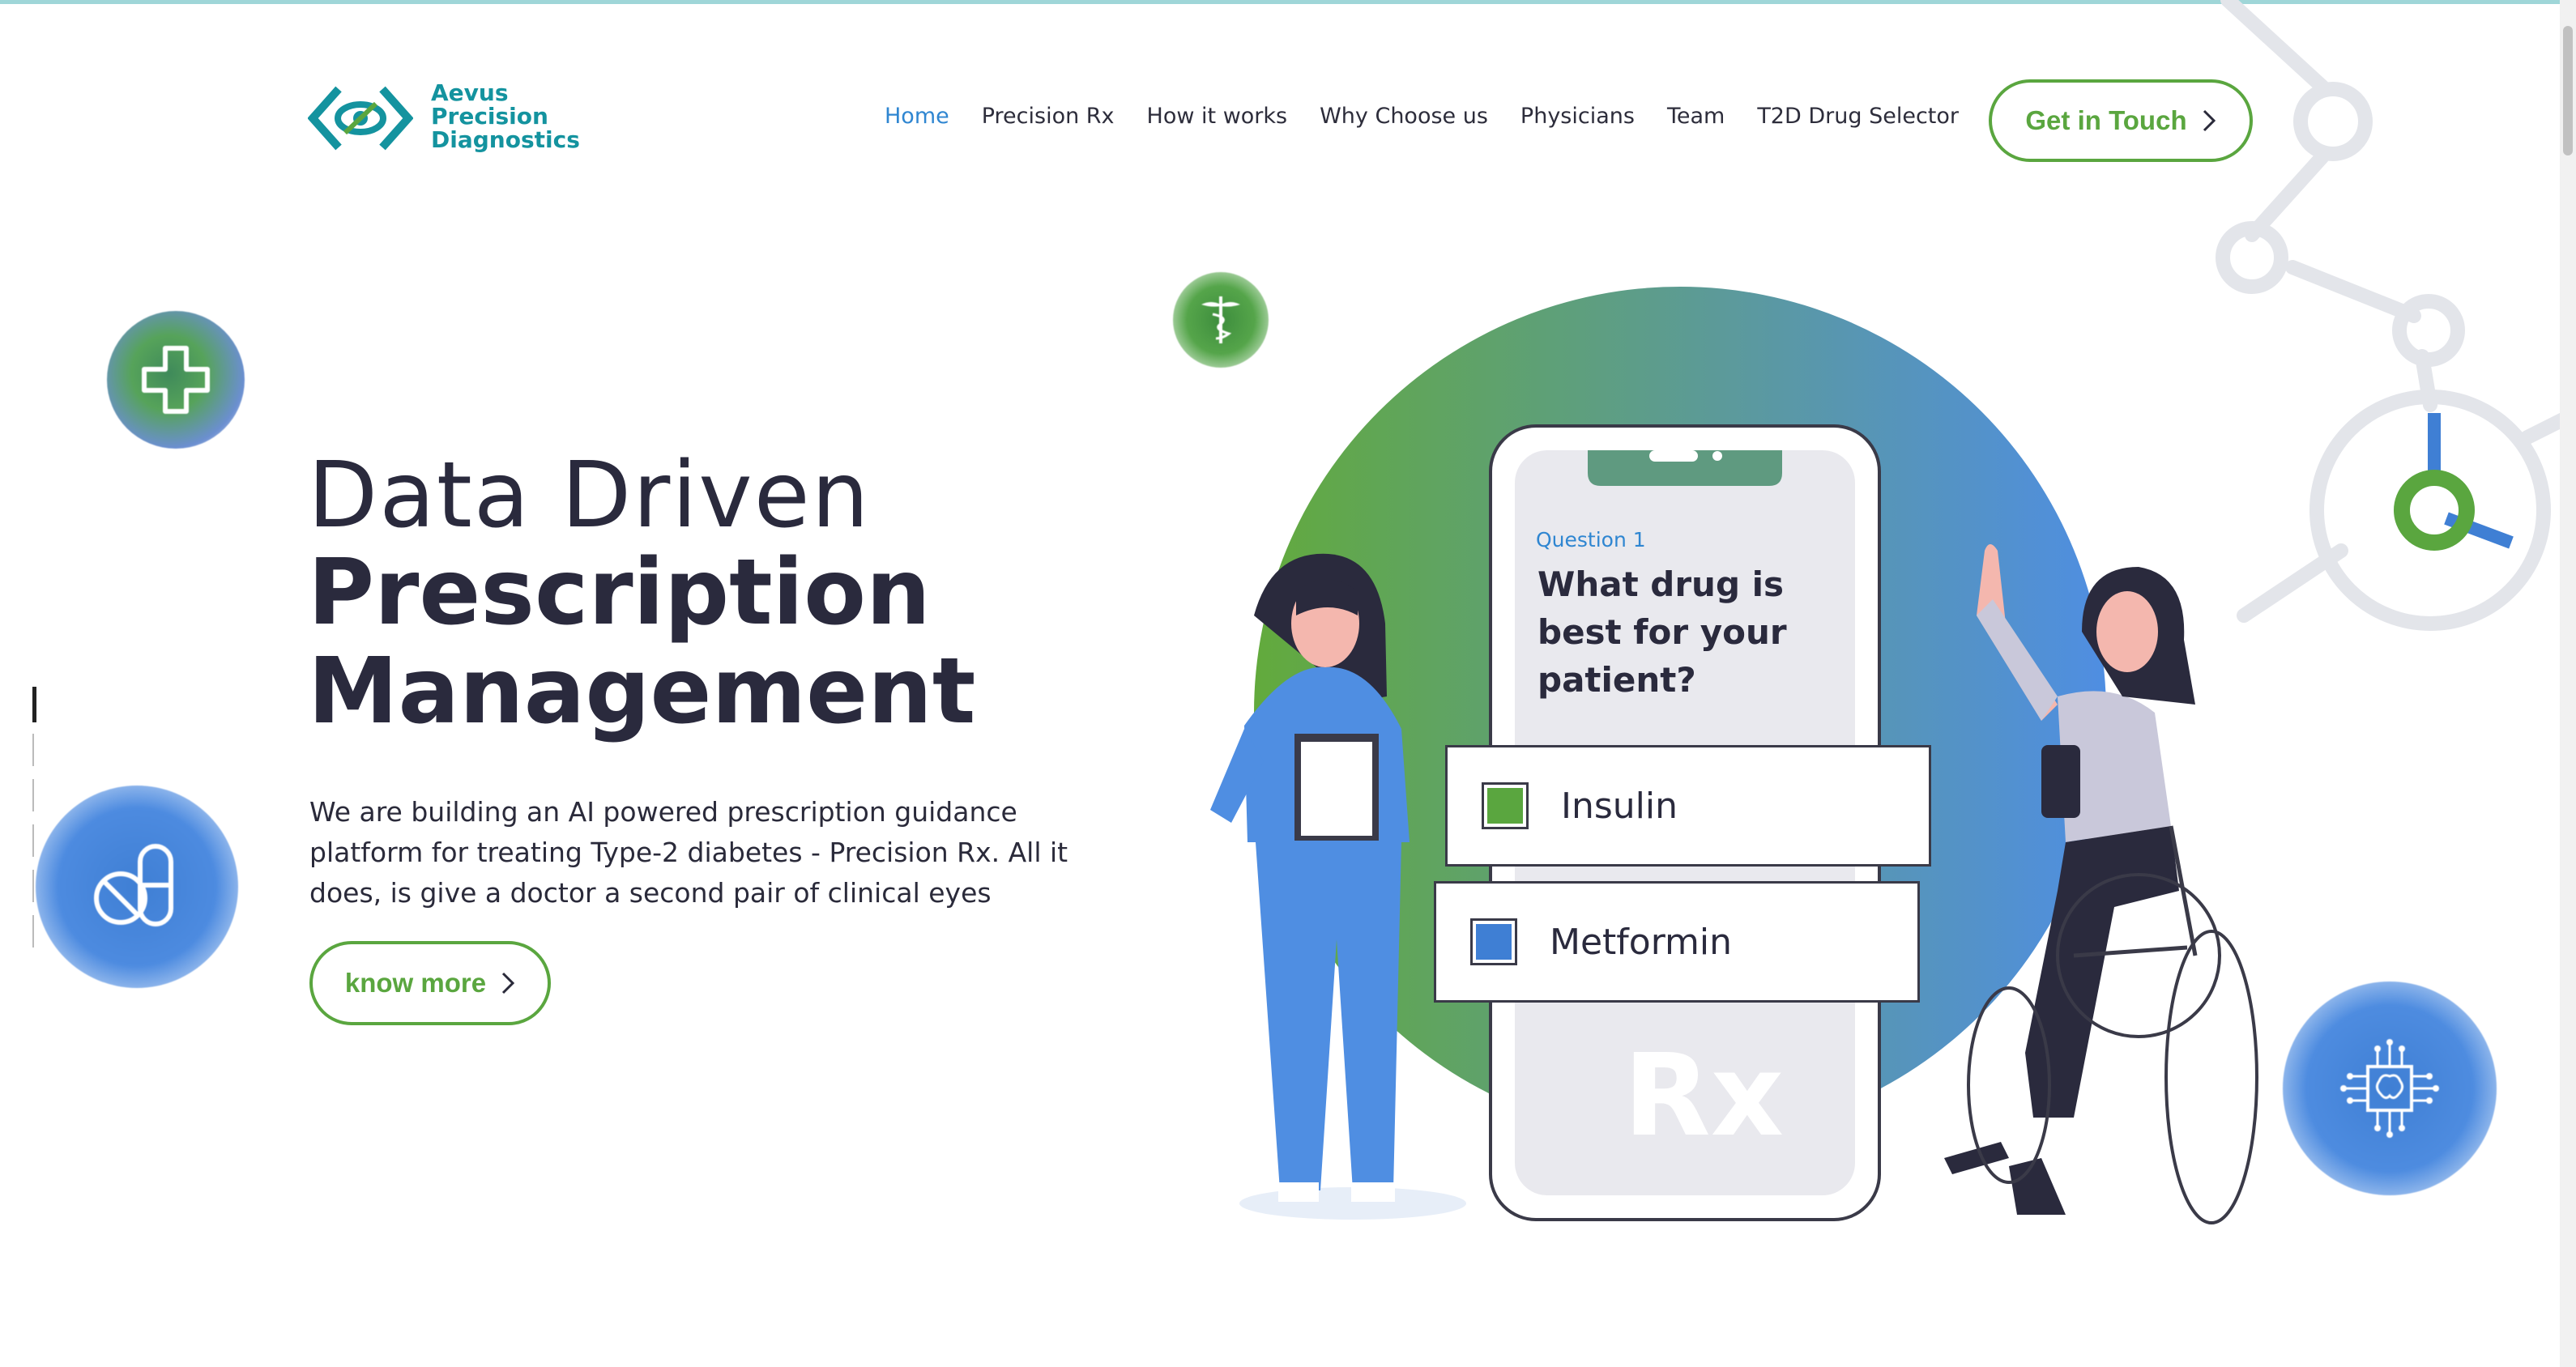 This screenshot has height=1367, width=2576. I want to click on plus-cross-icon, so click(176, 380).